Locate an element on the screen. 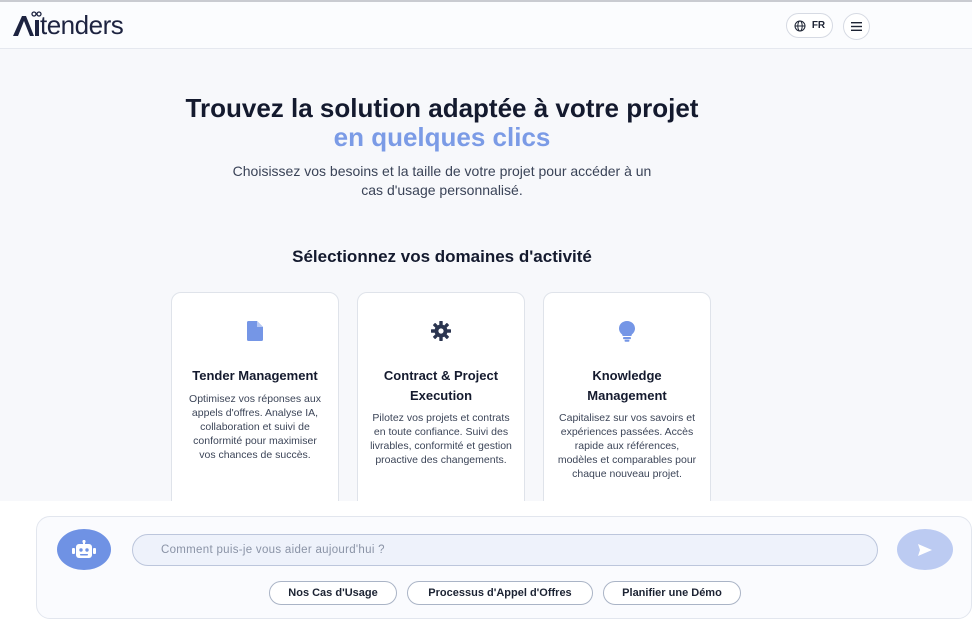 The width and height of the screenshot is (972, 621). menu-button is located at coordinates (856, 26).